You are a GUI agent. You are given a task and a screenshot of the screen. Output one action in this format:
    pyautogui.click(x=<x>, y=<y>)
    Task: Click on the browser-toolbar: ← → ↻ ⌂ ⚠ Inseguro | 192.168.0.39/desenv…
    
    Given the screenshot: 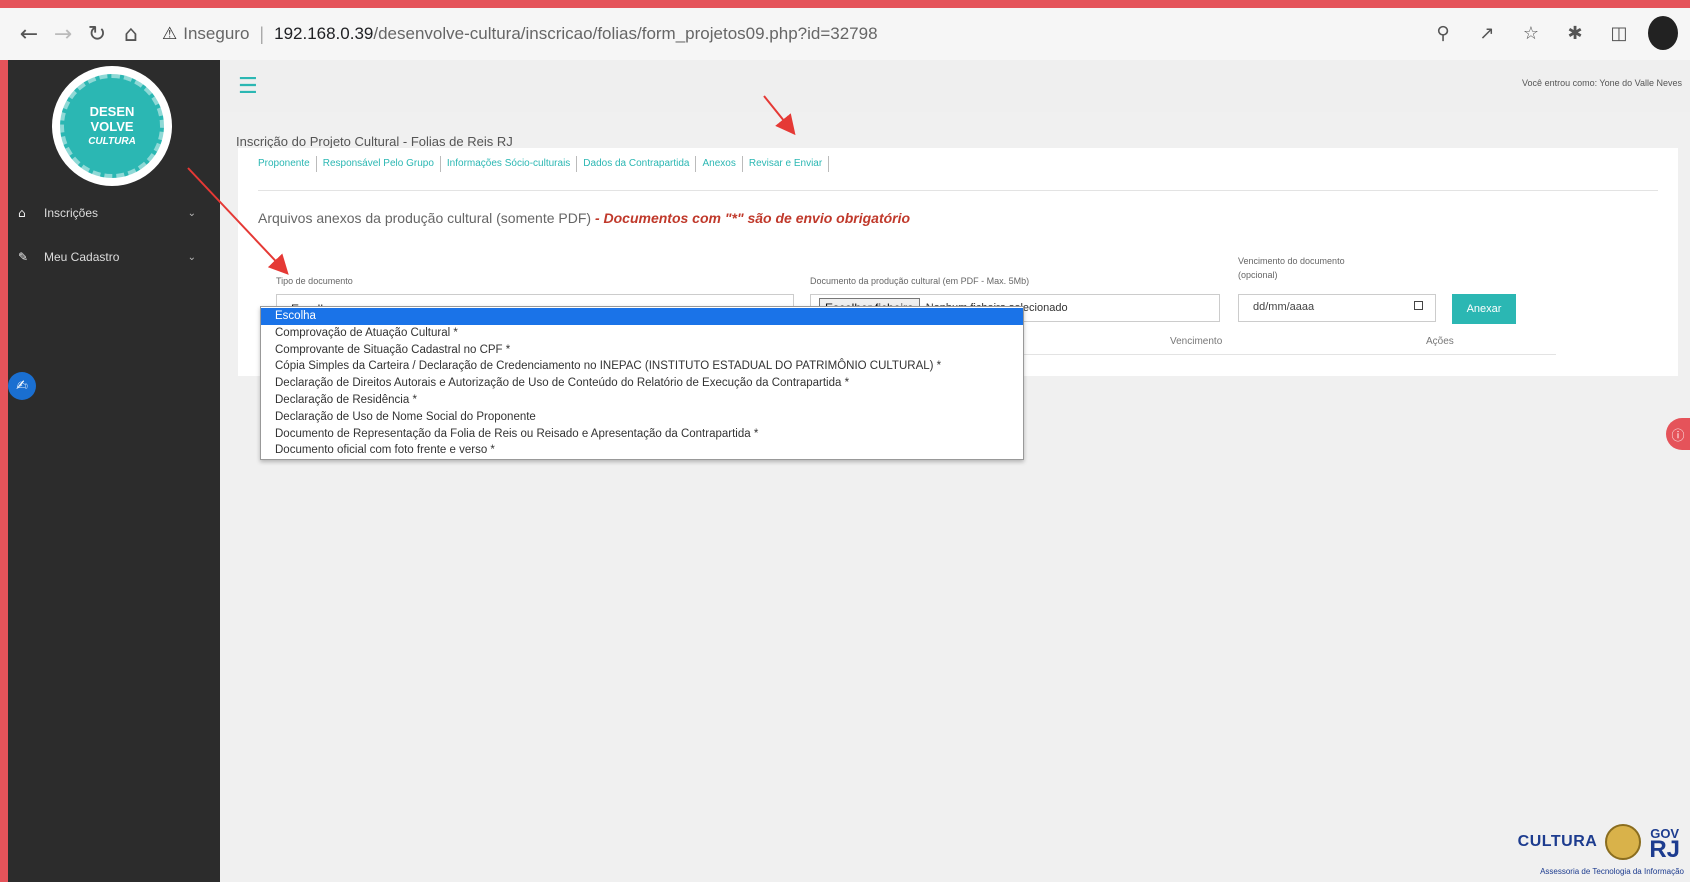 What is the action you would take?
    pyautogui.click(x=845, y=34)
    